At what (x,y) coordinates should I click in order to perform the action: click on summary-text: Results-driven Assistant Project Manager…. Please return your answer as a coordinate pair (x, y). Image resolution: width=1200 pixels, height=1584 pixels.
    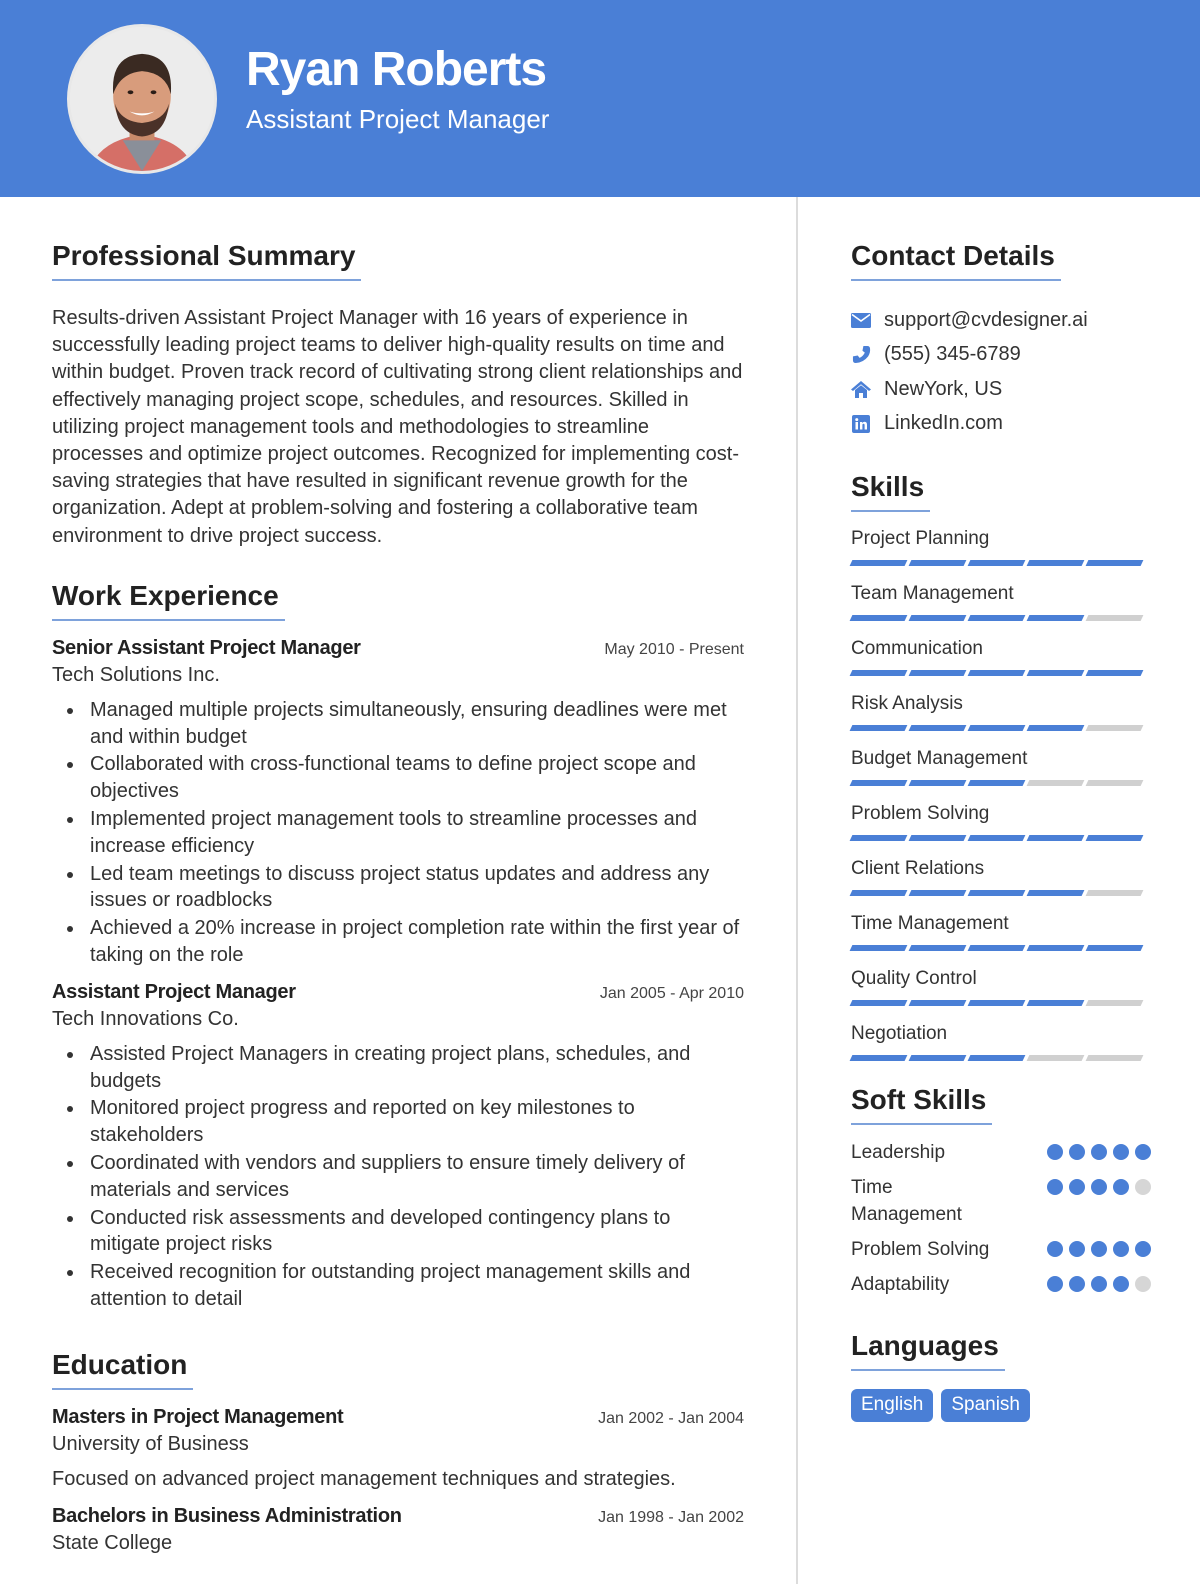
    Looking at the image, I should click on (397, 427).